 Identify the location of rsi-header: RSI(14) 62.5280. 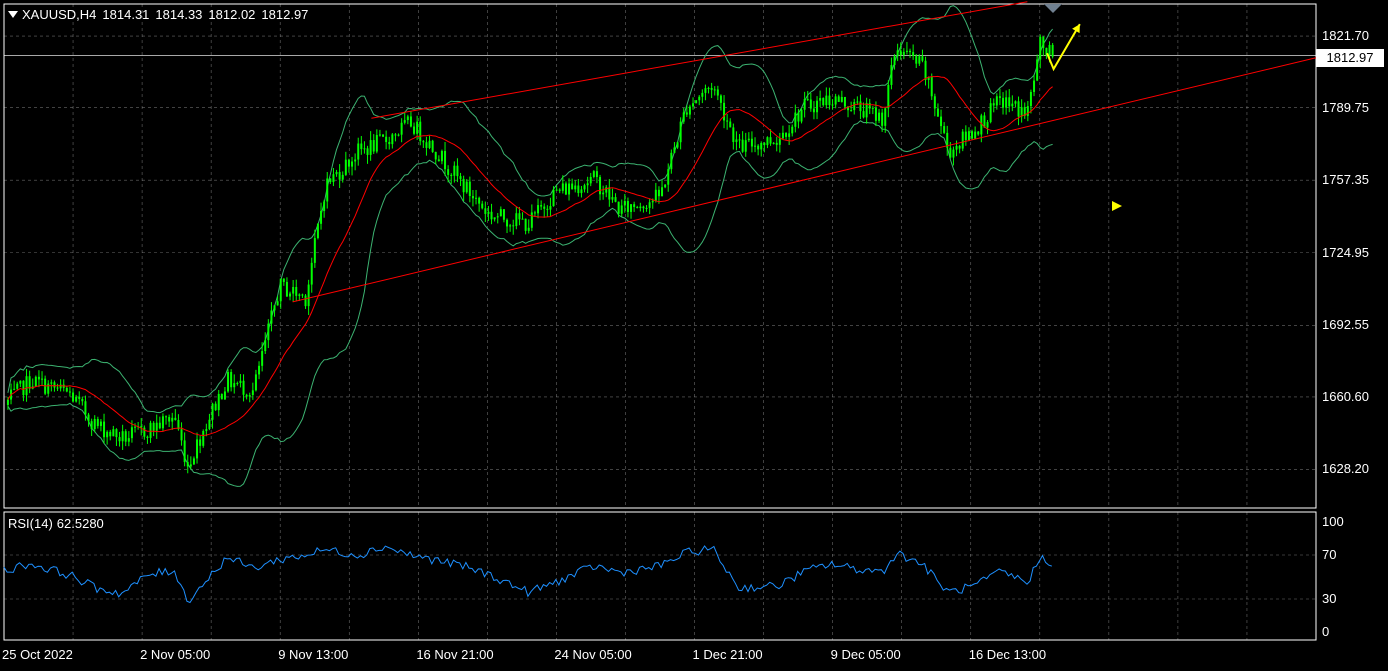
(58, 523).